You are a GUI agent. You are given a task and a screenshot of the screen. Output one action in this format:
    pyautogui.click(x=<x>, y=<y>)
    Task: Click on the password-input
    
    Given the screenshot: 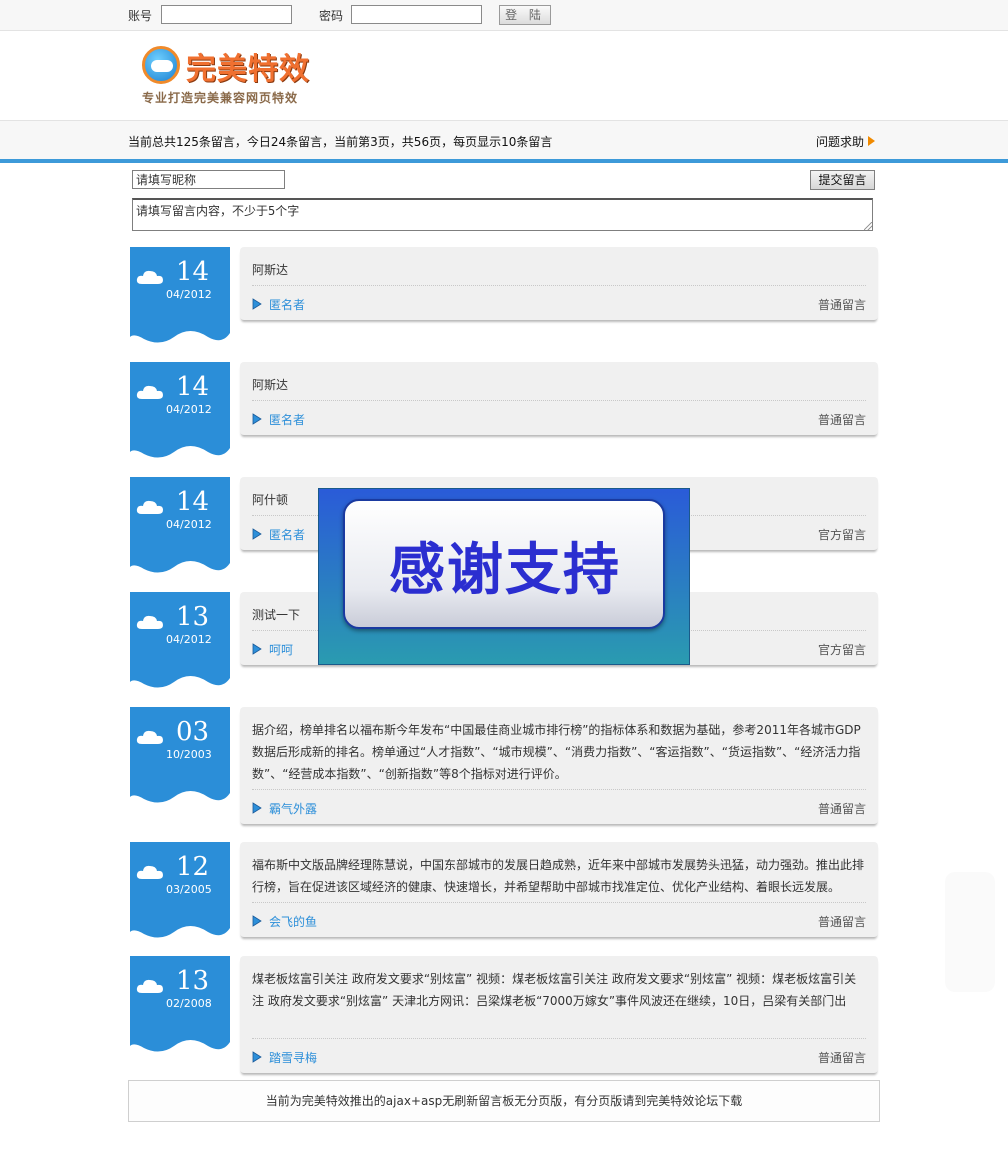 What is the action you would take?
    pyautogui.click(x=416, y=14)
    